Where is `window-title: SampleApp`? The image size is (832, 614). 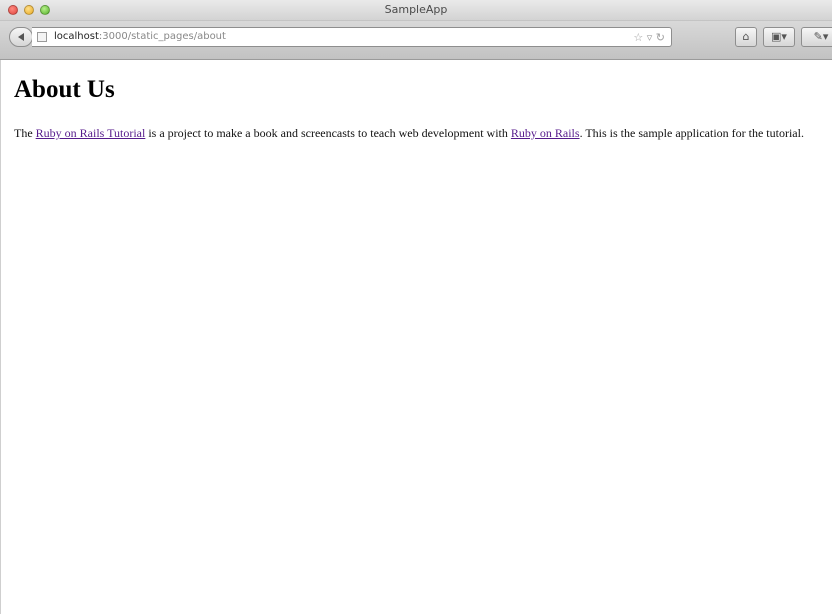 window-title: SampleApp is located at coordinates (416, 9).